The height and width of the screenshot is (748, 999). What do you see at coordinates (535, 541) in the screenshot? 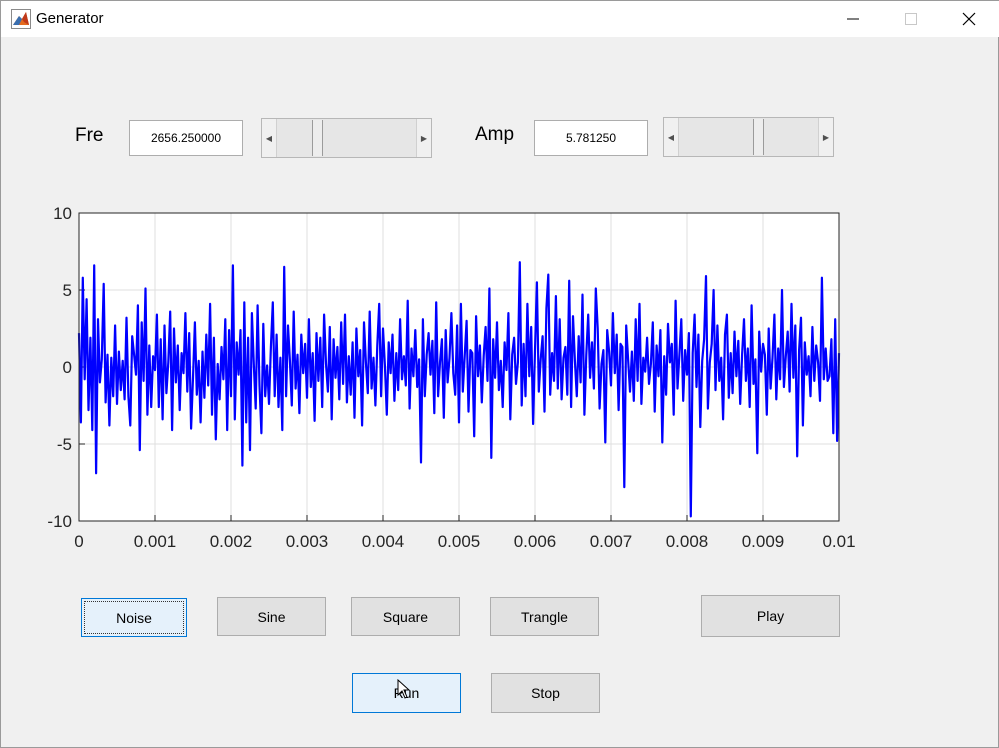
I see `x-tick-label: 0.006` at bounding box center [535, 541].